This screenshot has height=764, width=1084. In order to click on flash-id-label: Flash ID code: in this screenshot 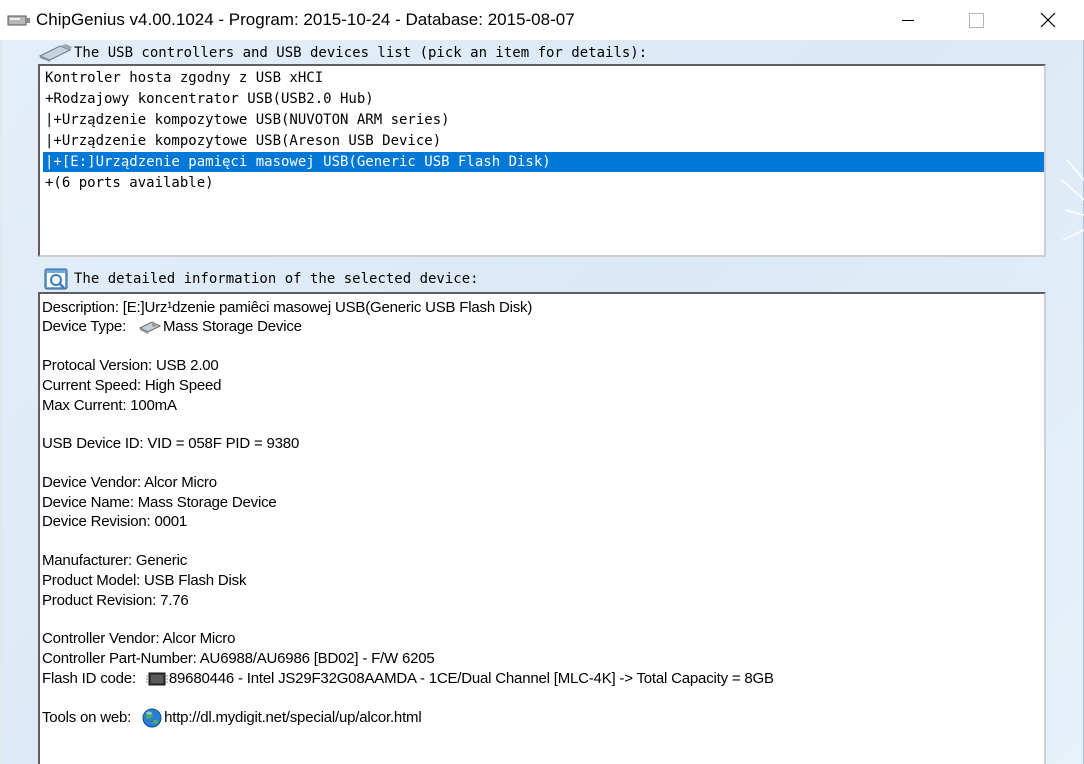, I will do `click(89, 678)`.